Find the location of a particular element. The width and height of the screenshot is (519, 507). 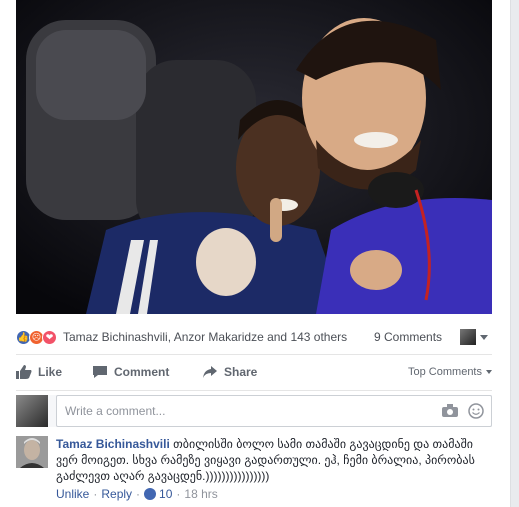

reply-link: Reply is located at coordinates (116, 494).